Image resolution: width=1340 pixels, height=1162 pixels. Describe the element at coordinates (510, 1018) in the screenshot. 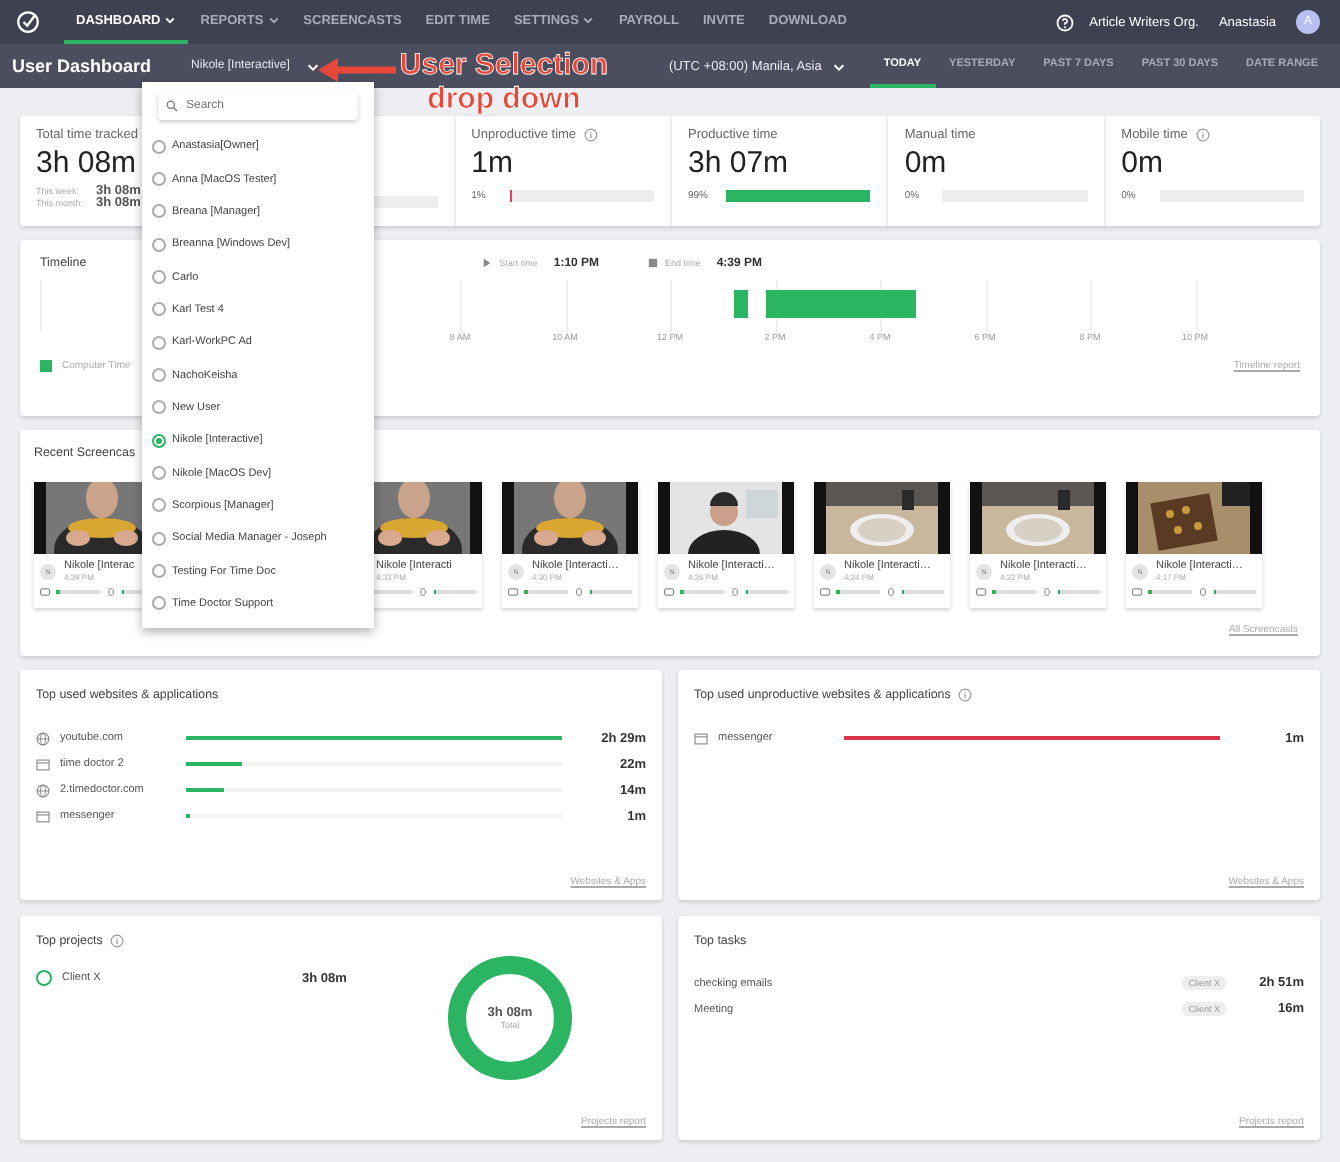

I see `donut-ring` at that location.